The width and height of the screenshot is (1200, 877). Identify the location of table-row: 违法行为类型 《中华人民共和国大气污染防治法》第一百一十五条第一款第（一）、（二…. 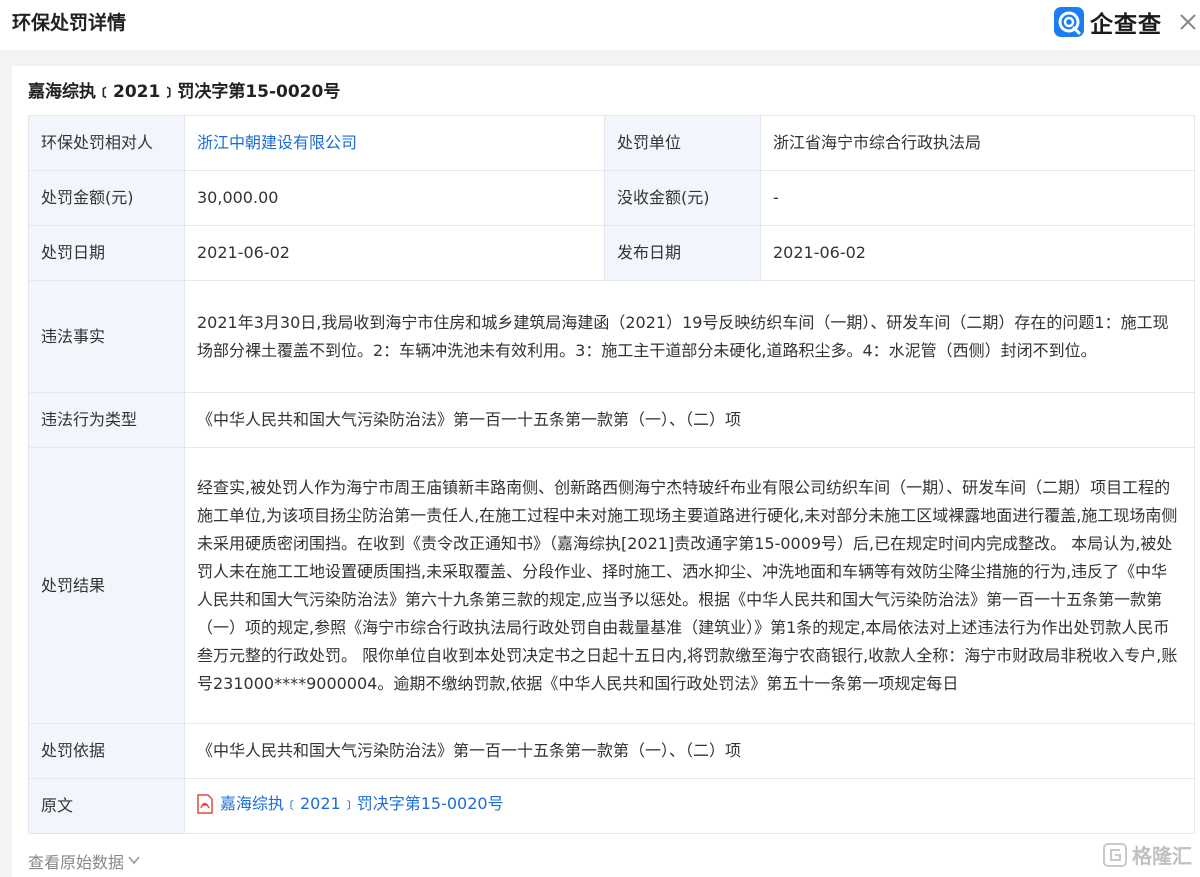
(611, 420).